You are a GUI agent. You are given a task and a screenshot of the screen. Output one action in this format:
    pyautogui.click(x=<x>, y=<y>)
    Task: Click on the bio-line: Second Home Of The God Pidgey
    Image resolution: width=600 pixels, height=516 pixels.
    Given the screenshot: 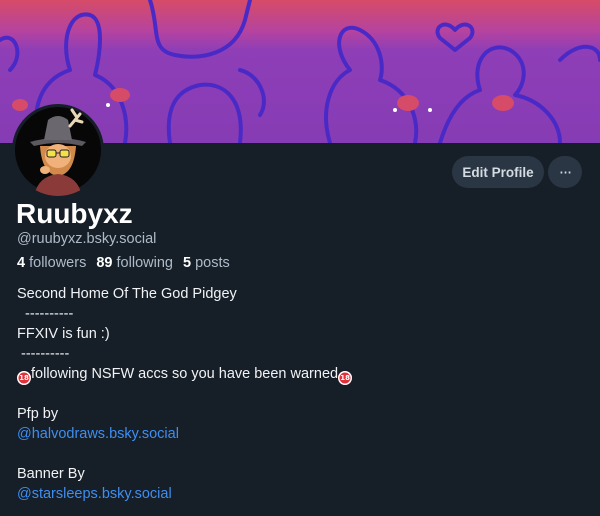 What is the action you would take?
    pyautogui.click(x=127, y=294)
    